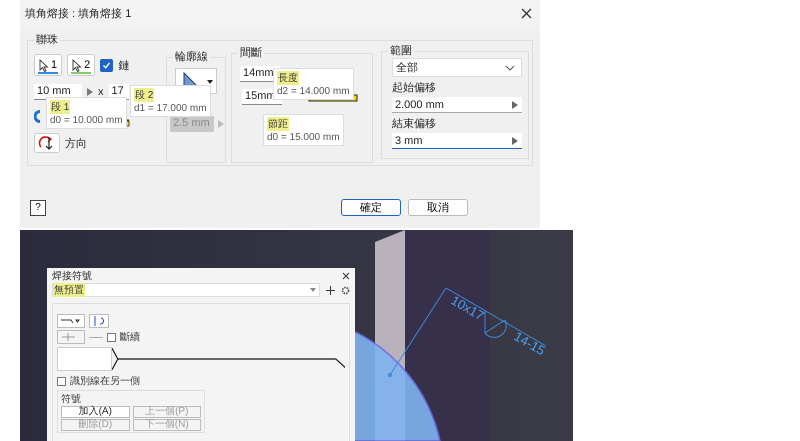  What do you see at coordinates (101, 92) in the screenshot?
I see `times-label: x` at bounding box center [101, 92].